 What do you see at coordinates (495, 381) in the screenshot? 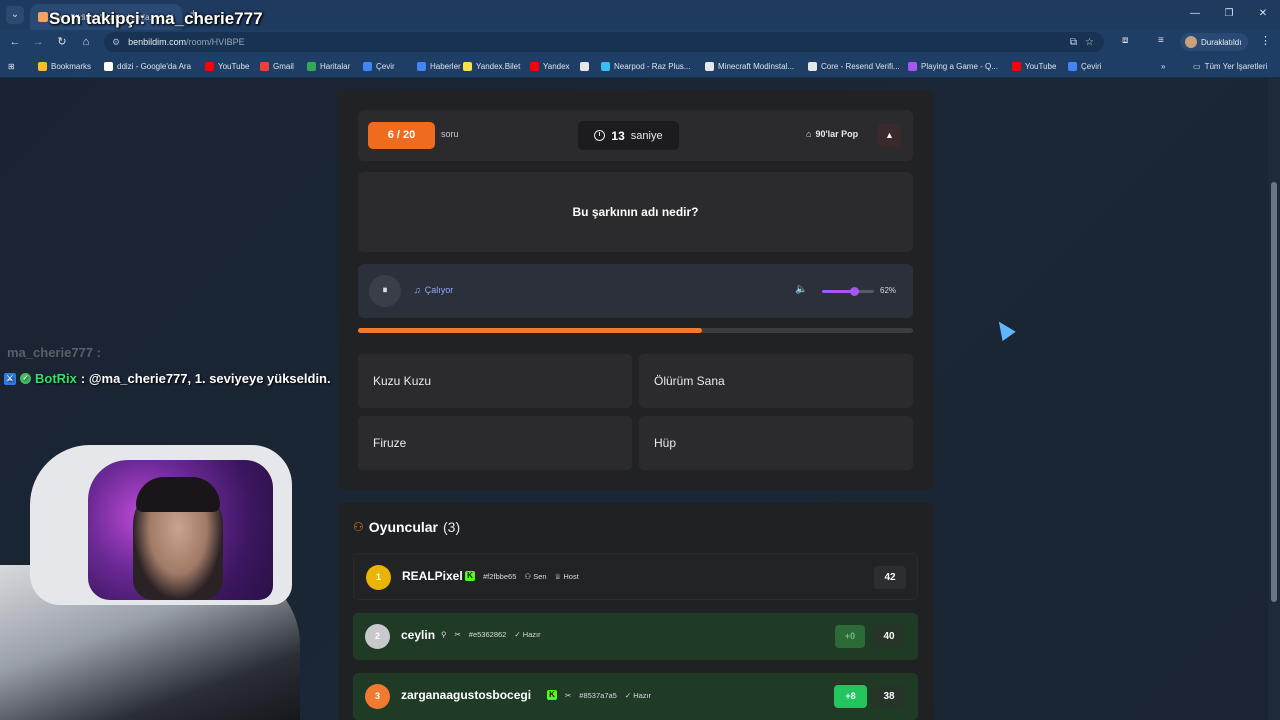
I see `answer-option-1: Kuzu Kuzu` at bounding box center [495, 381].